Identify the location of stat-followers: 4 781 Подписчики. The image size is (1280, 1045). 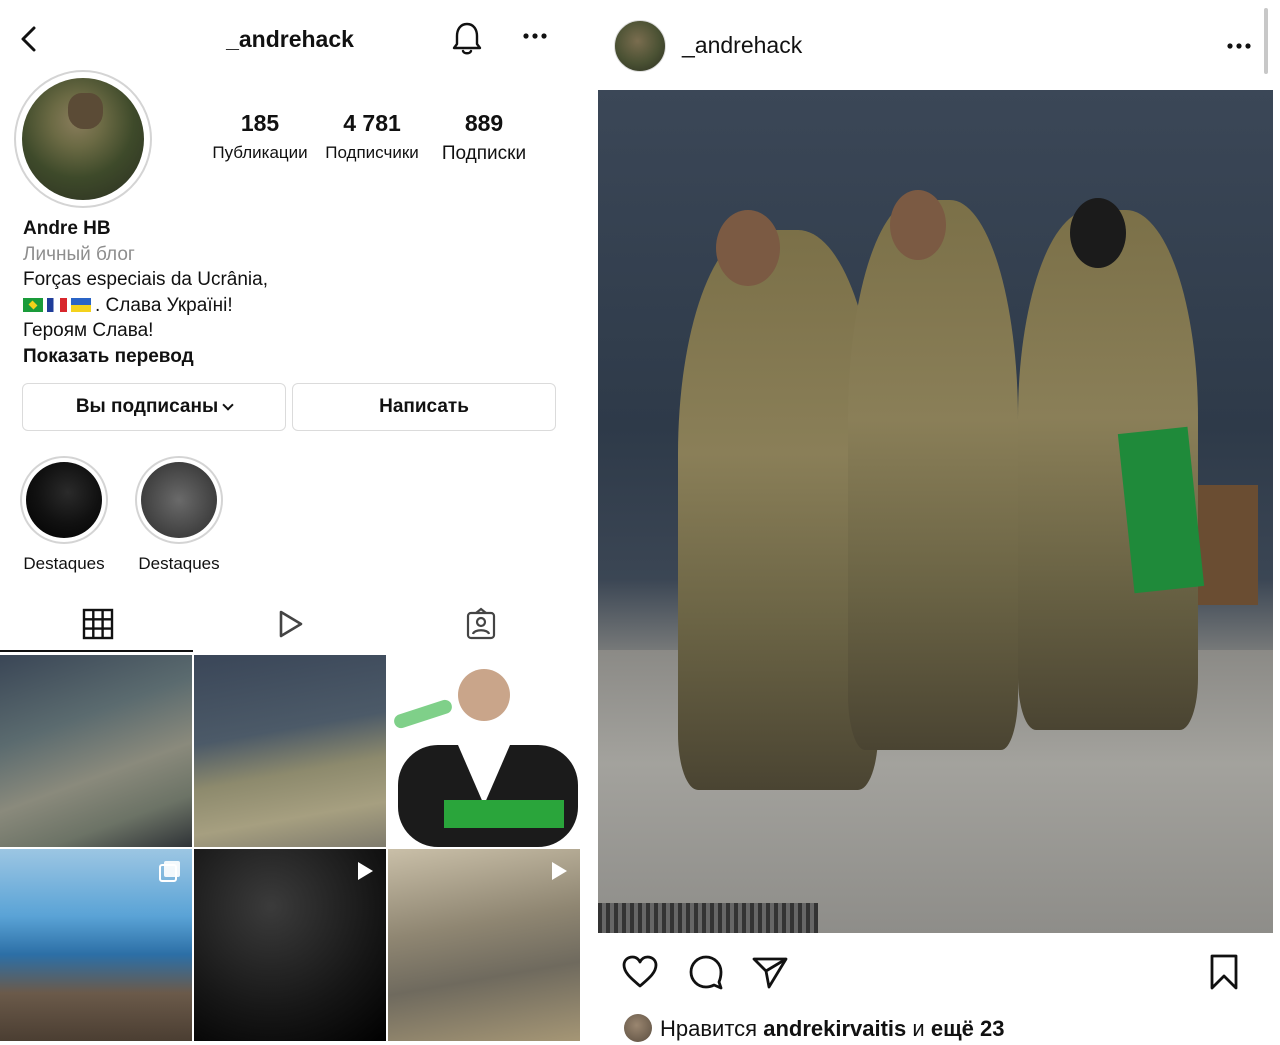
(372, 136).